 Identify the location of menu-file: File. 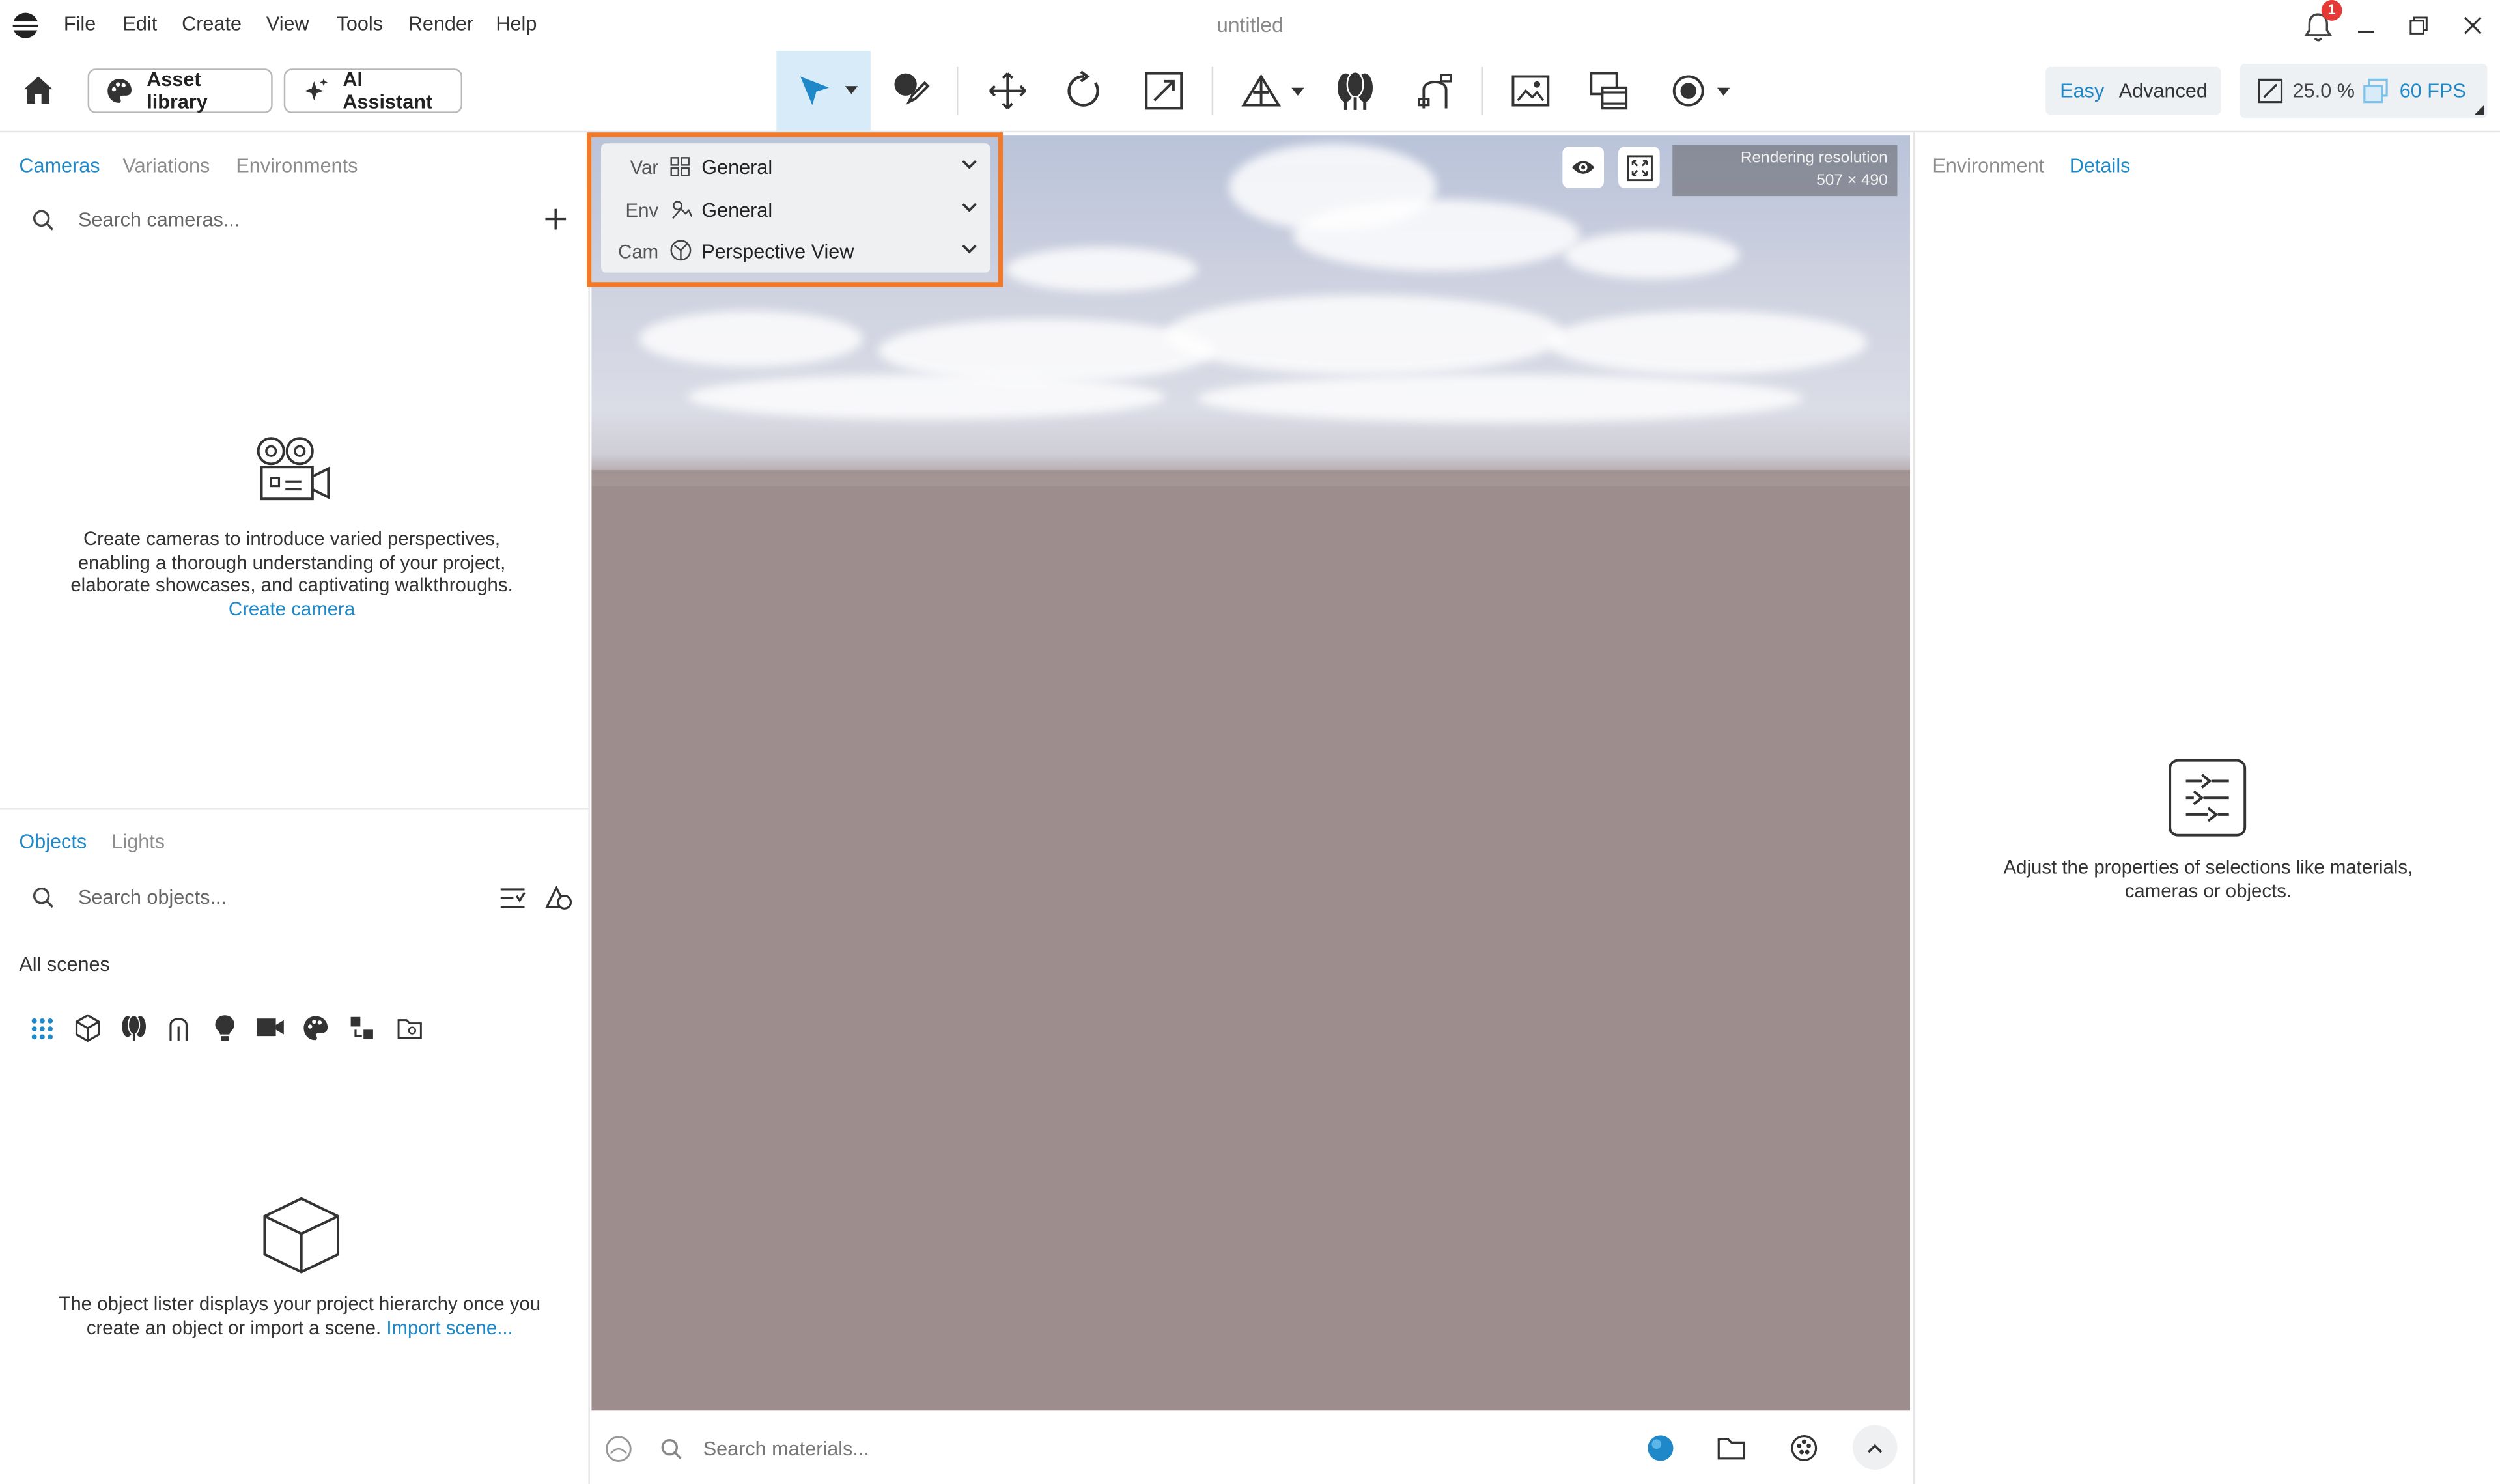
(80, 24).